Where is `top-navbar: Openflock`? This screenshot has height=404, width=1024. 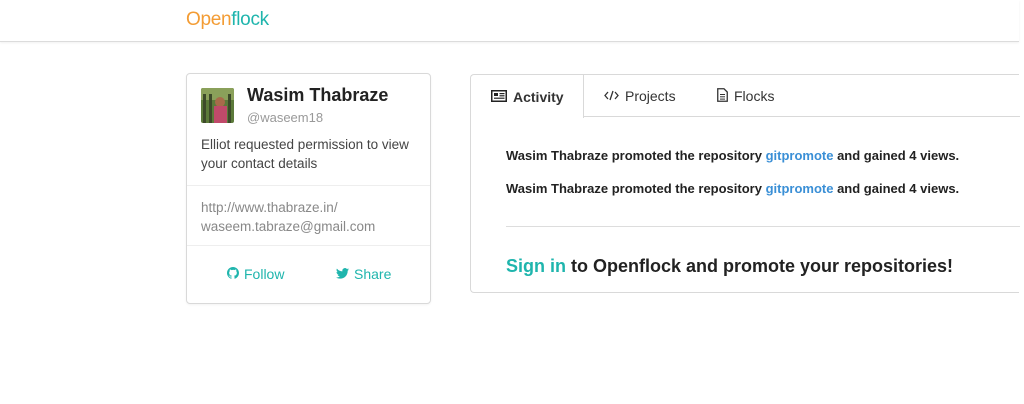 top-navbar: Openflock is located at coordinates (509, 21).